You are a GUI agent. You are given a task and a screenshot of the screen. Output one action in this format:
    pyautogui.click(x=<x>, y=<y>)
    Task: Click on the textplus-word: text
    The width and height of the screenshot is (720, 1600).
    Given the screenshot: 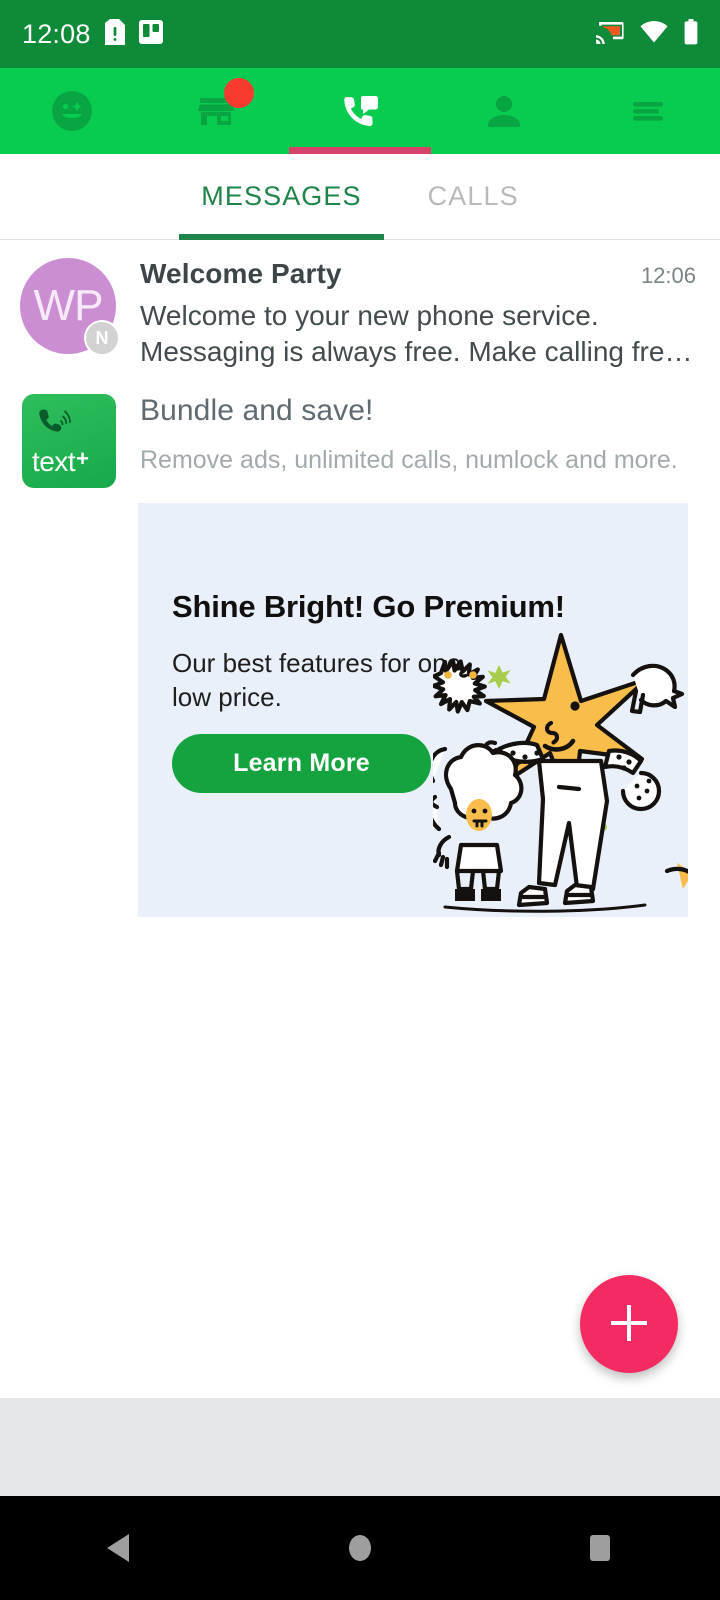 What is the action you would take?
    pyautogui.click(x=54, y=461)
    